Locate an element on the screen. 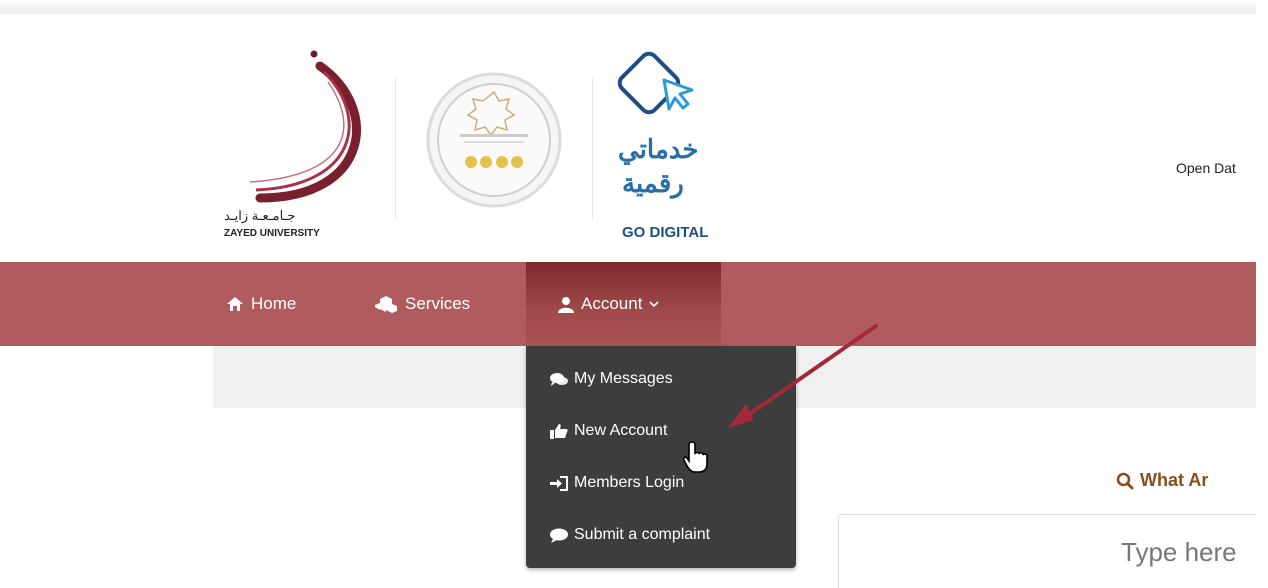  search-input: Type here is located at coordinates (1053, 551).